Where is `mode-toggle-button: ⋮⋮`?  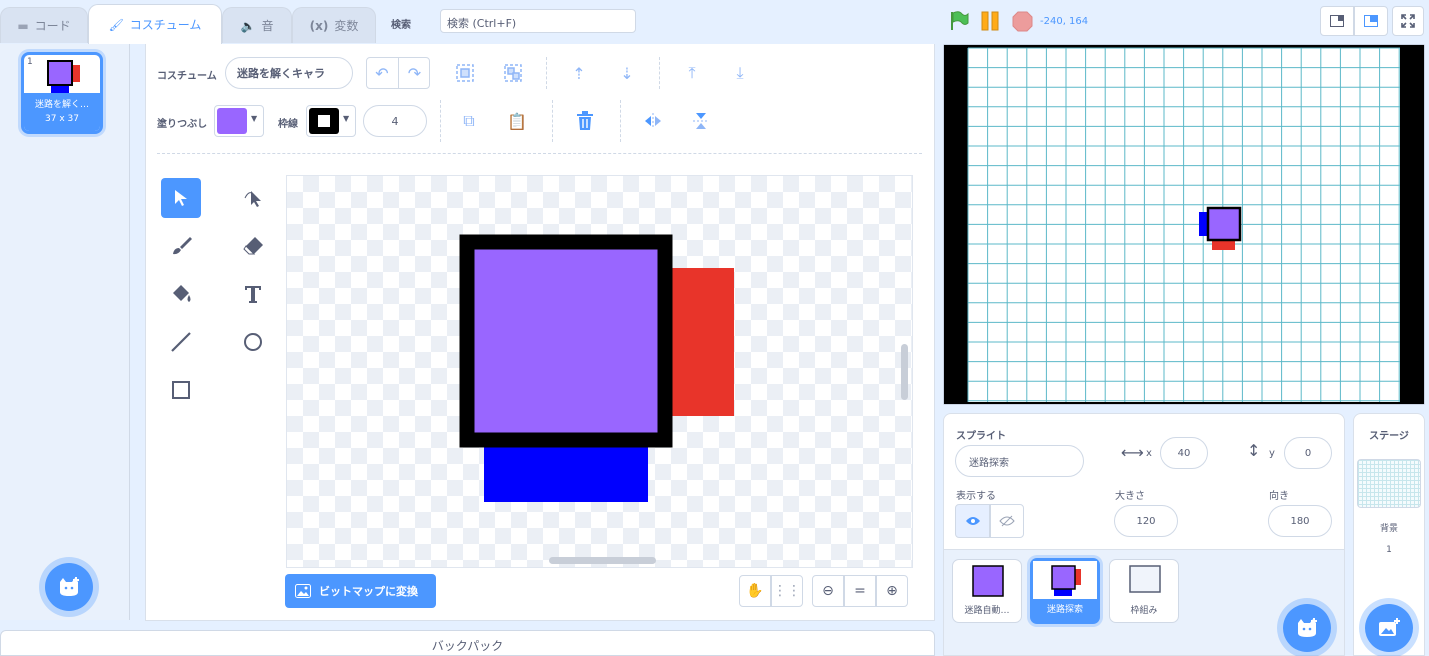
mode-toggle-button: ⋮⋮ is located at coordinates (787, 591).